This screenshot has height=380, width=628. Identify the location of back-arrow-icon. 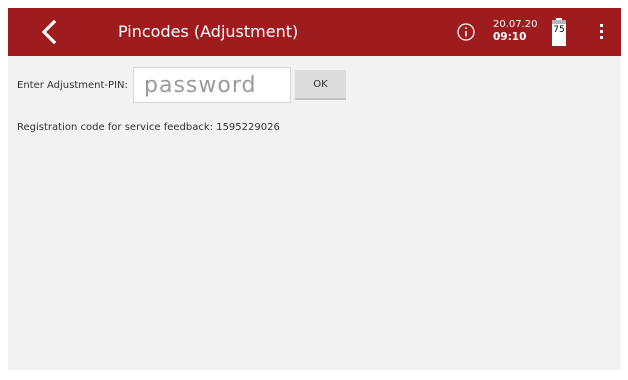
(49, 32).